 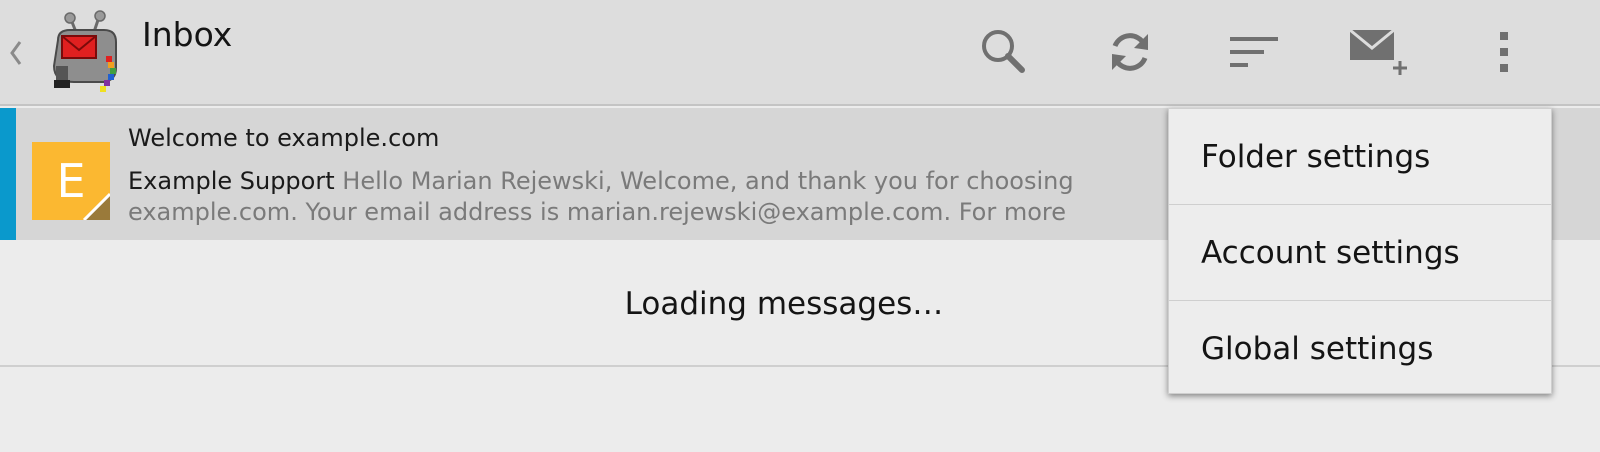 I want to click on message-subject: Welcome to example.com, so click(x=284, y=138).